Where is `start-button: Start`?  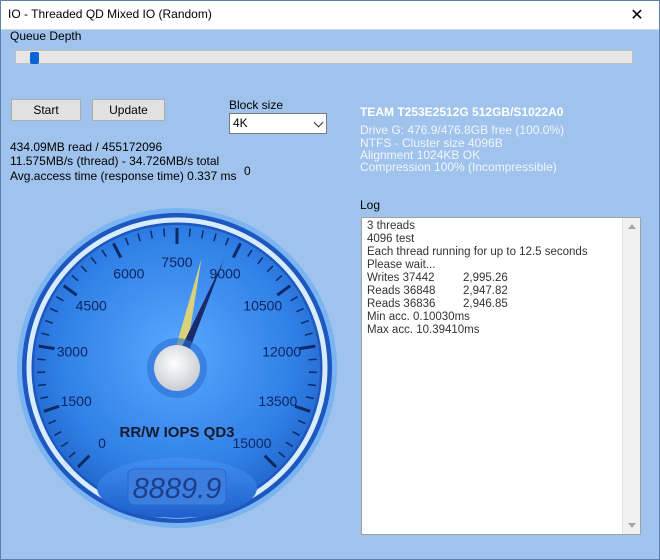 start-button: Start is located at coordinates (46, 110).